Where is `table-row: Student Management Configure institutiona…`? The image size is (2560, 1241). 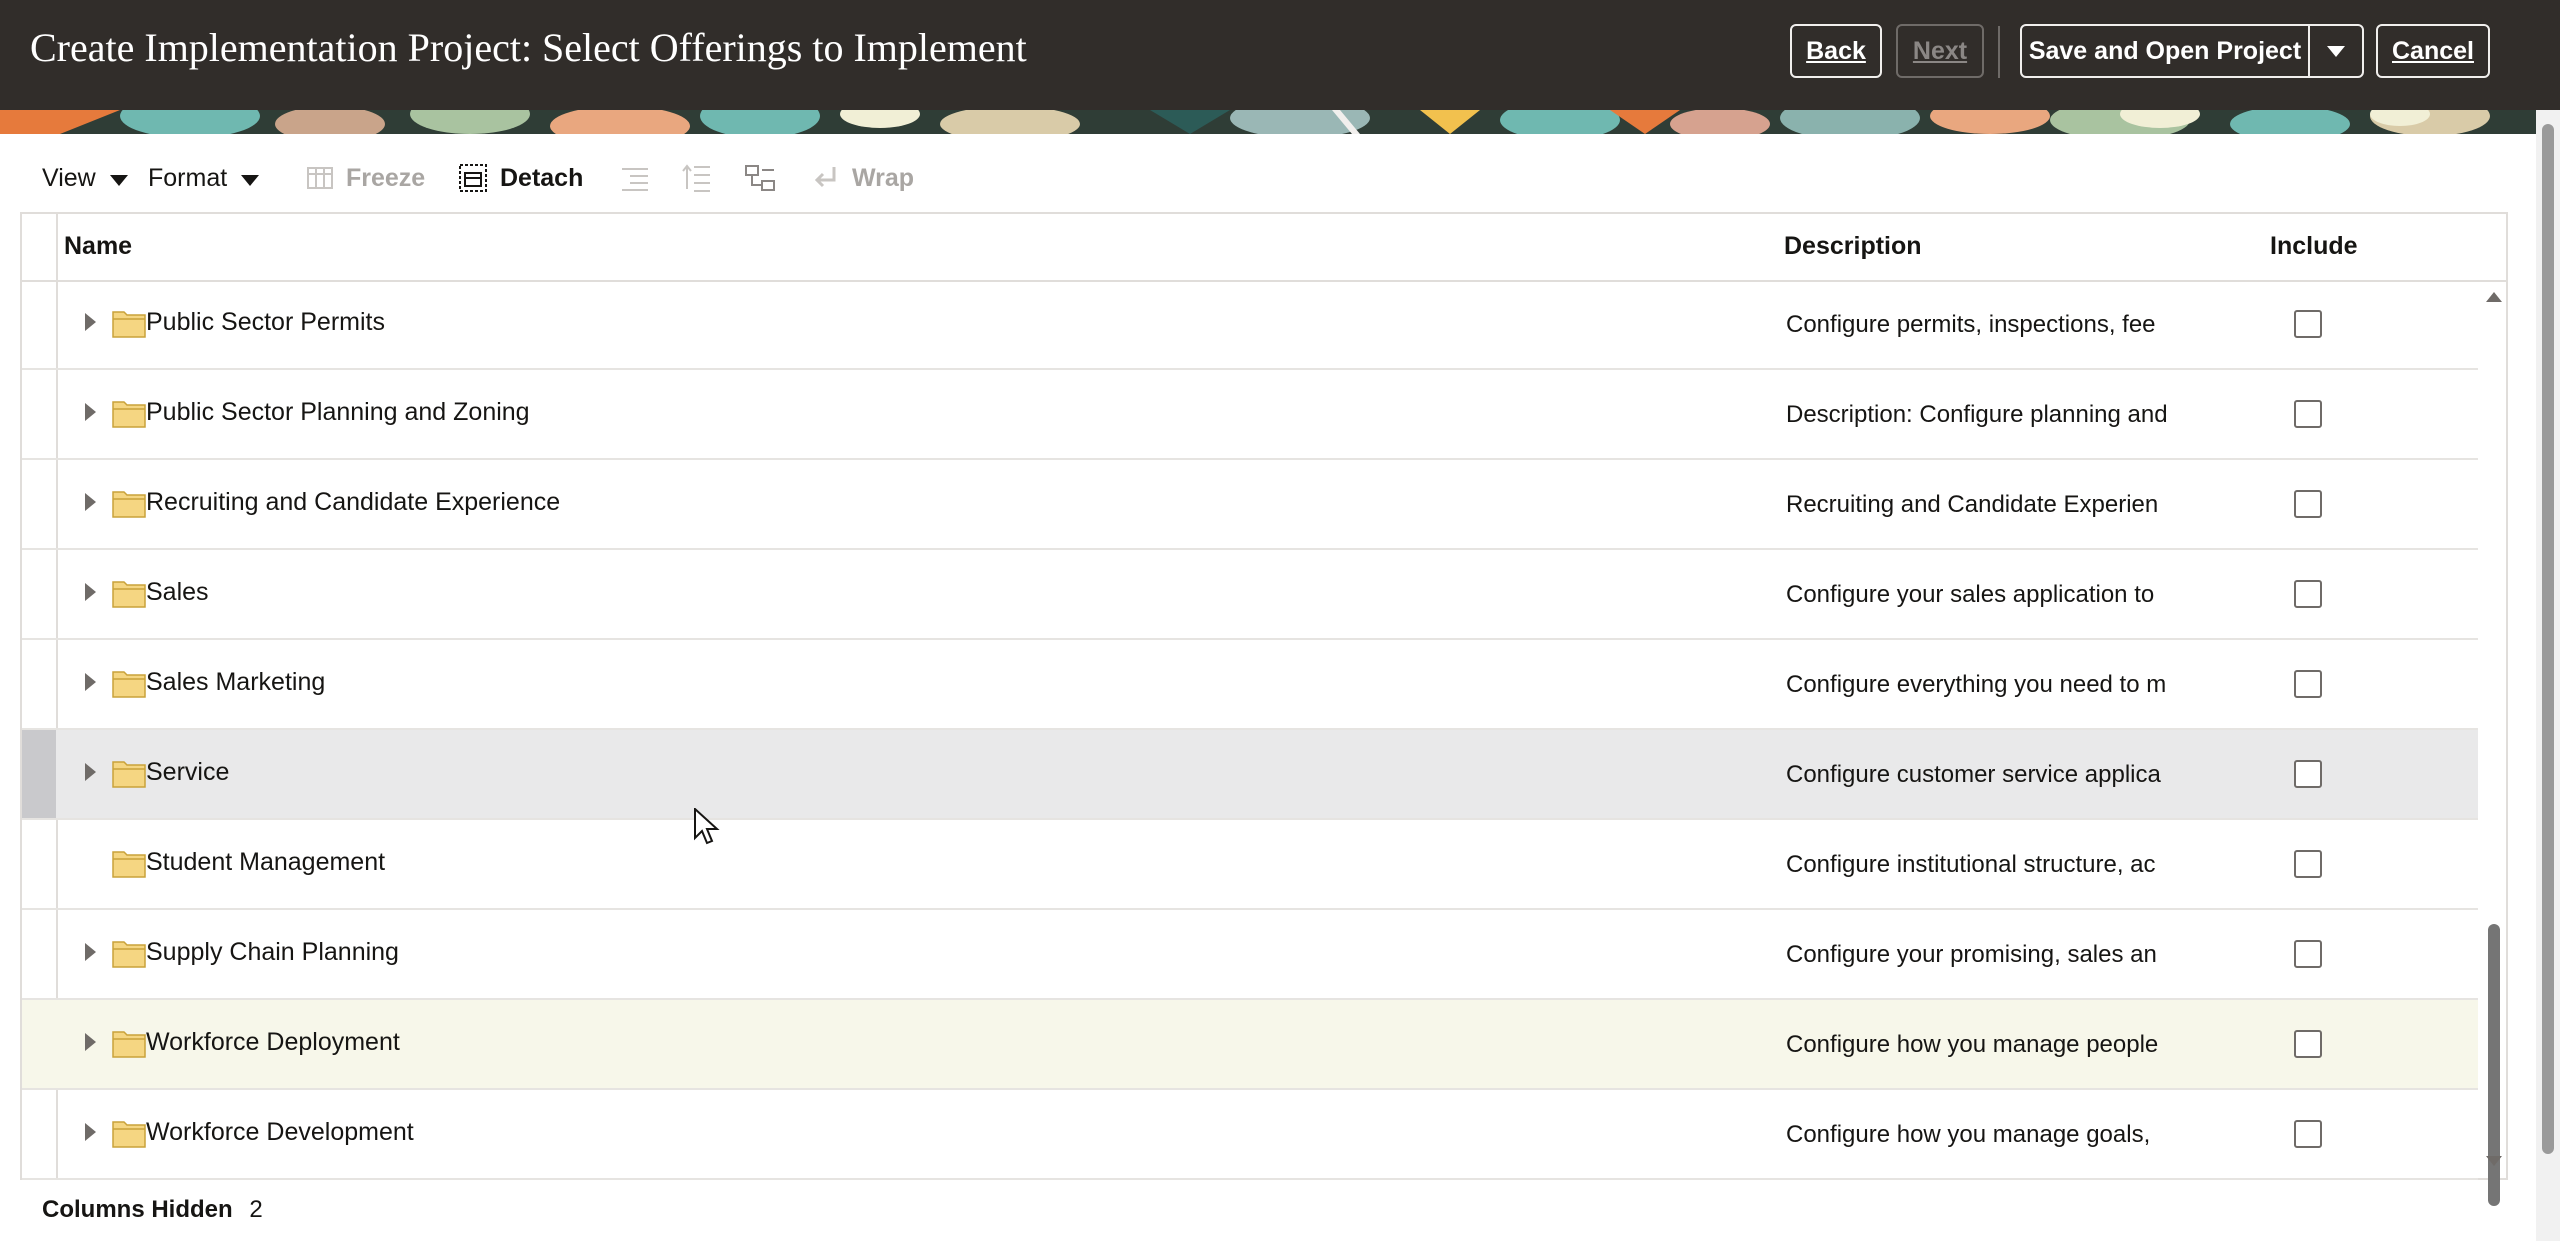 table-row: Student Management Configure institutiona… is located at coordinates (1250, 865).